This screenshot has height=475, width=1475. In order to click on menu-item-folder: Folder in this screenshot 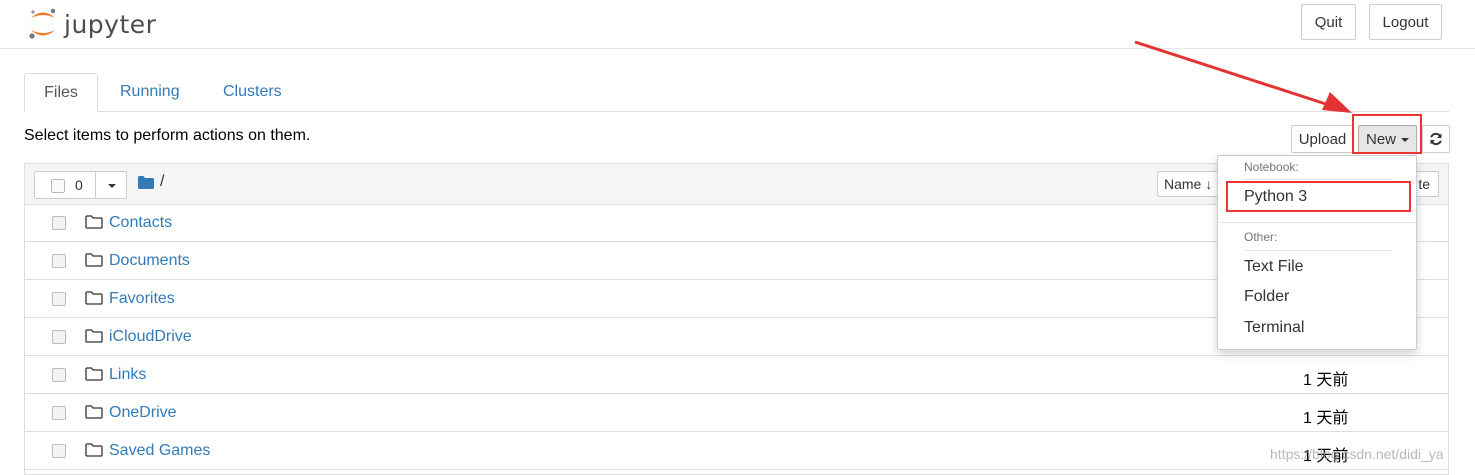, I will do `click(1266, 297)`.